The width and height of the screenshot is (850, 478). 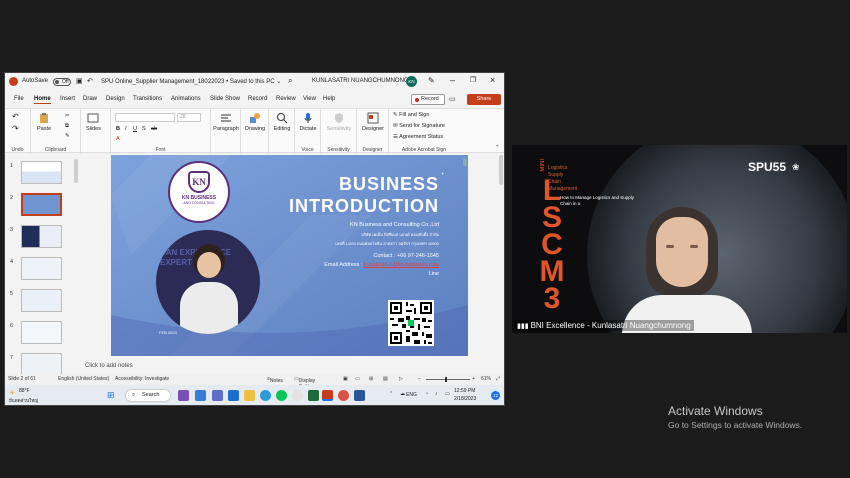 What do you see at coordinates (257, 99) in the screenshot?
I see `tab-record: Record` at bounding box center [257, 99].